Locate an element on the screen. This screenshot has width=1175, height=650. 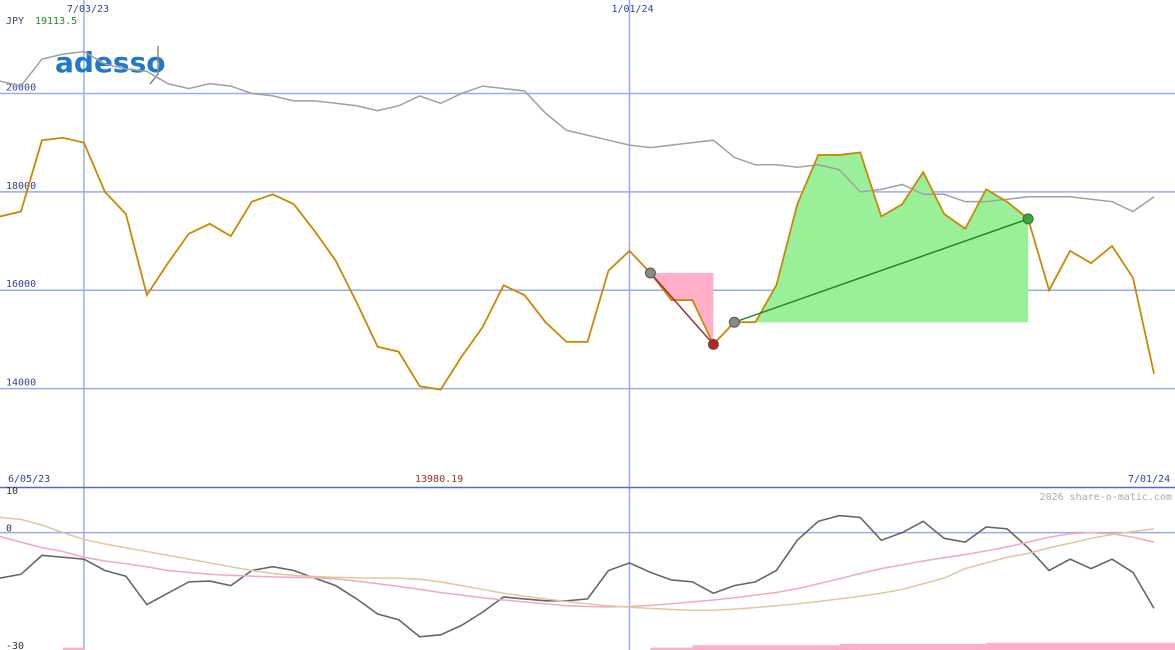
loss-end-marker is located at coordinates (713, 344).